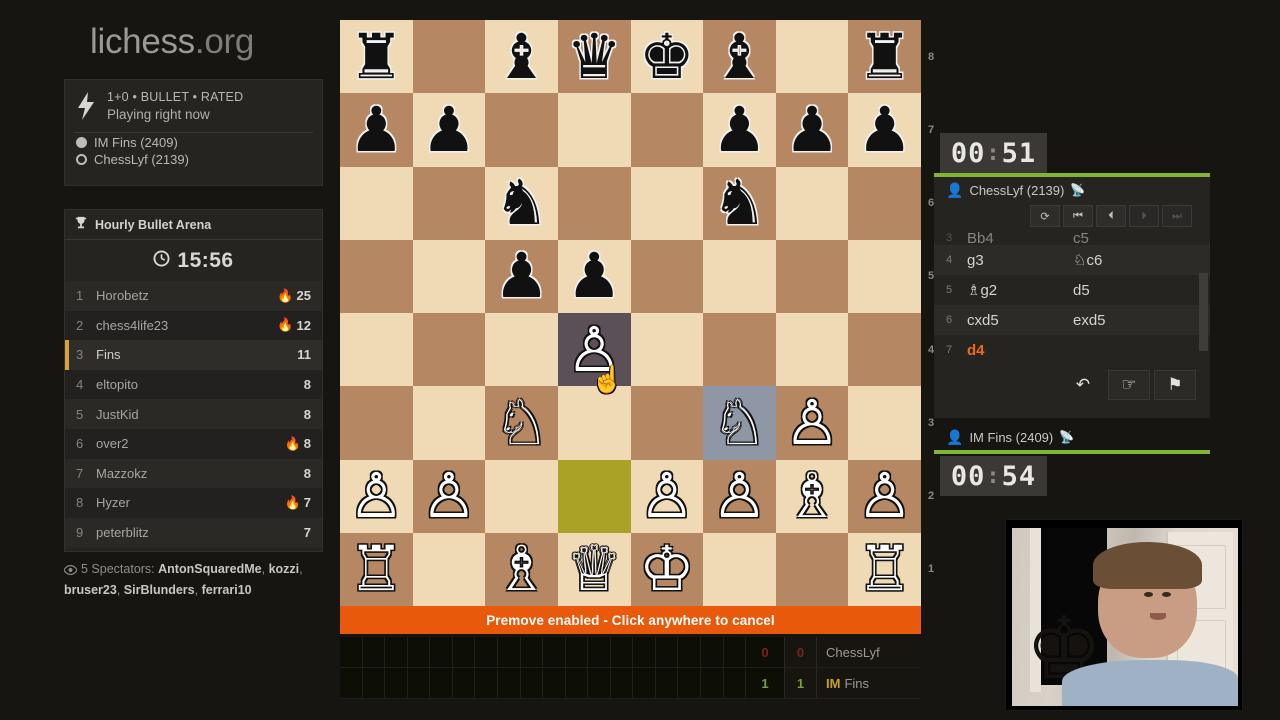  I want to click on board-square-h7: ♟, so click(884, 130).